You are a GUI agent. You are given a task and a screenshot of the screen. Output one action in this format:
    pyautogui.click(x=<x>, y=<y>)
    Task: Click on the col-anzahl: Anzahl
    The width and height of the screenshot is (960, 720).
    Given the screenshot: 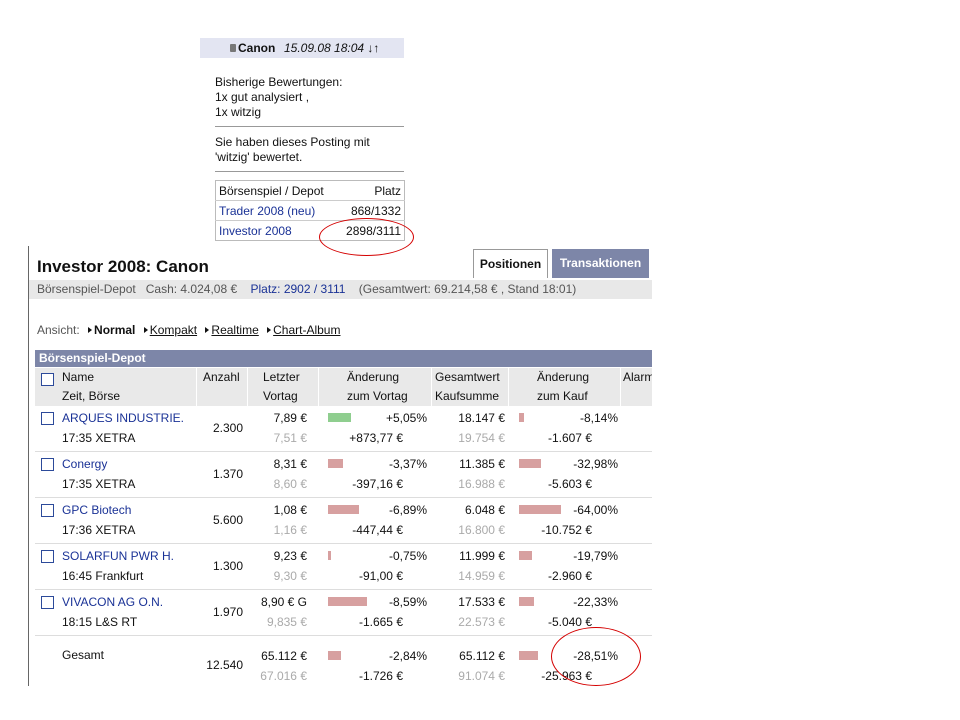 What is the action you would take?
    pyautogui.click(x=221, y=377)
    